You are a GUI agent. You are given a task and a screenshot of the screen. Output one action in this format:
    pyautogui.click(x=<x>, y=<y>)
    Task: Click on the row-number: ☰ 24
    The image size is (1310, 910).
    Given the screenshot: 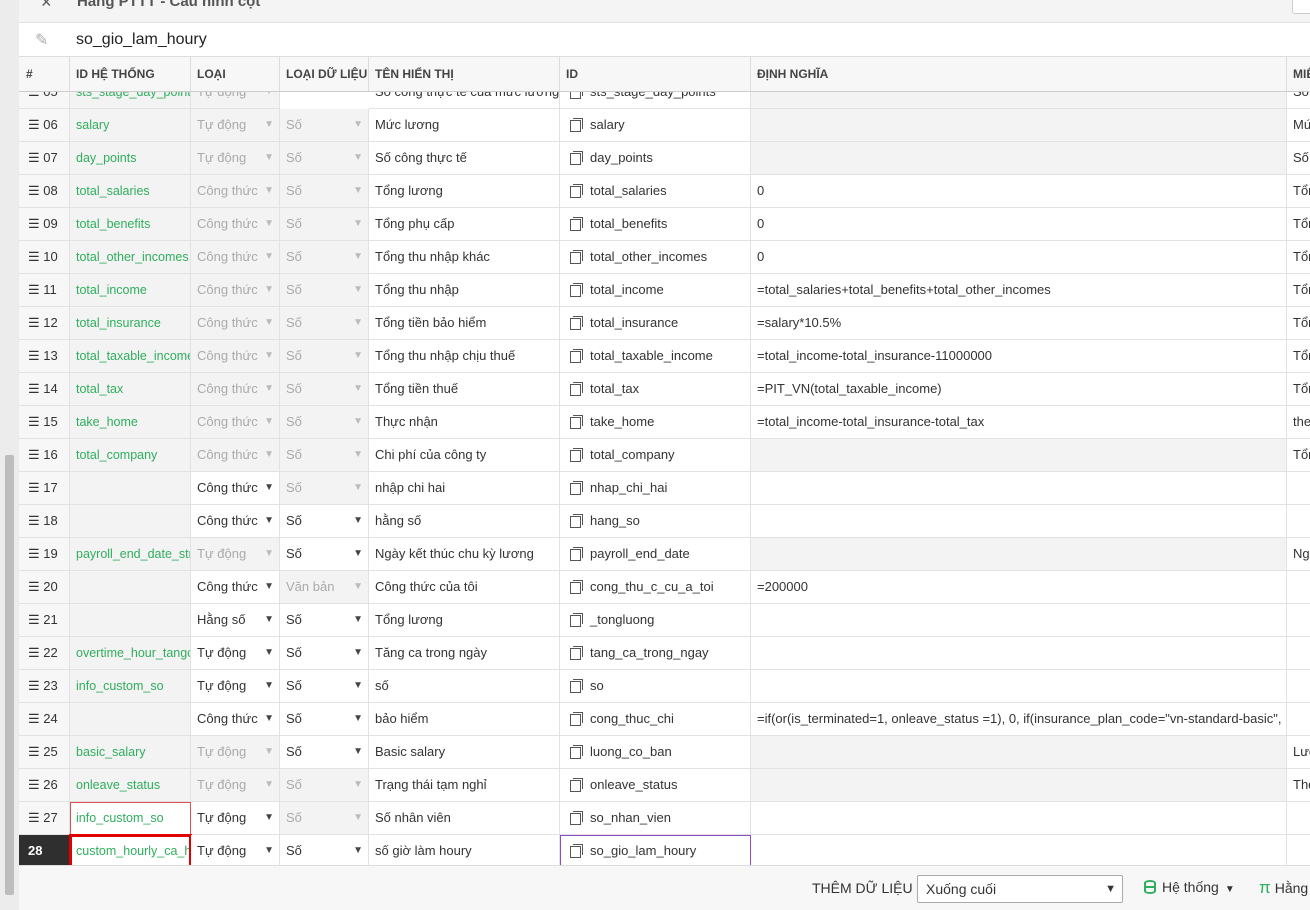 What is the action you would take?
    pyautogui.click(x=44, y=719)
    